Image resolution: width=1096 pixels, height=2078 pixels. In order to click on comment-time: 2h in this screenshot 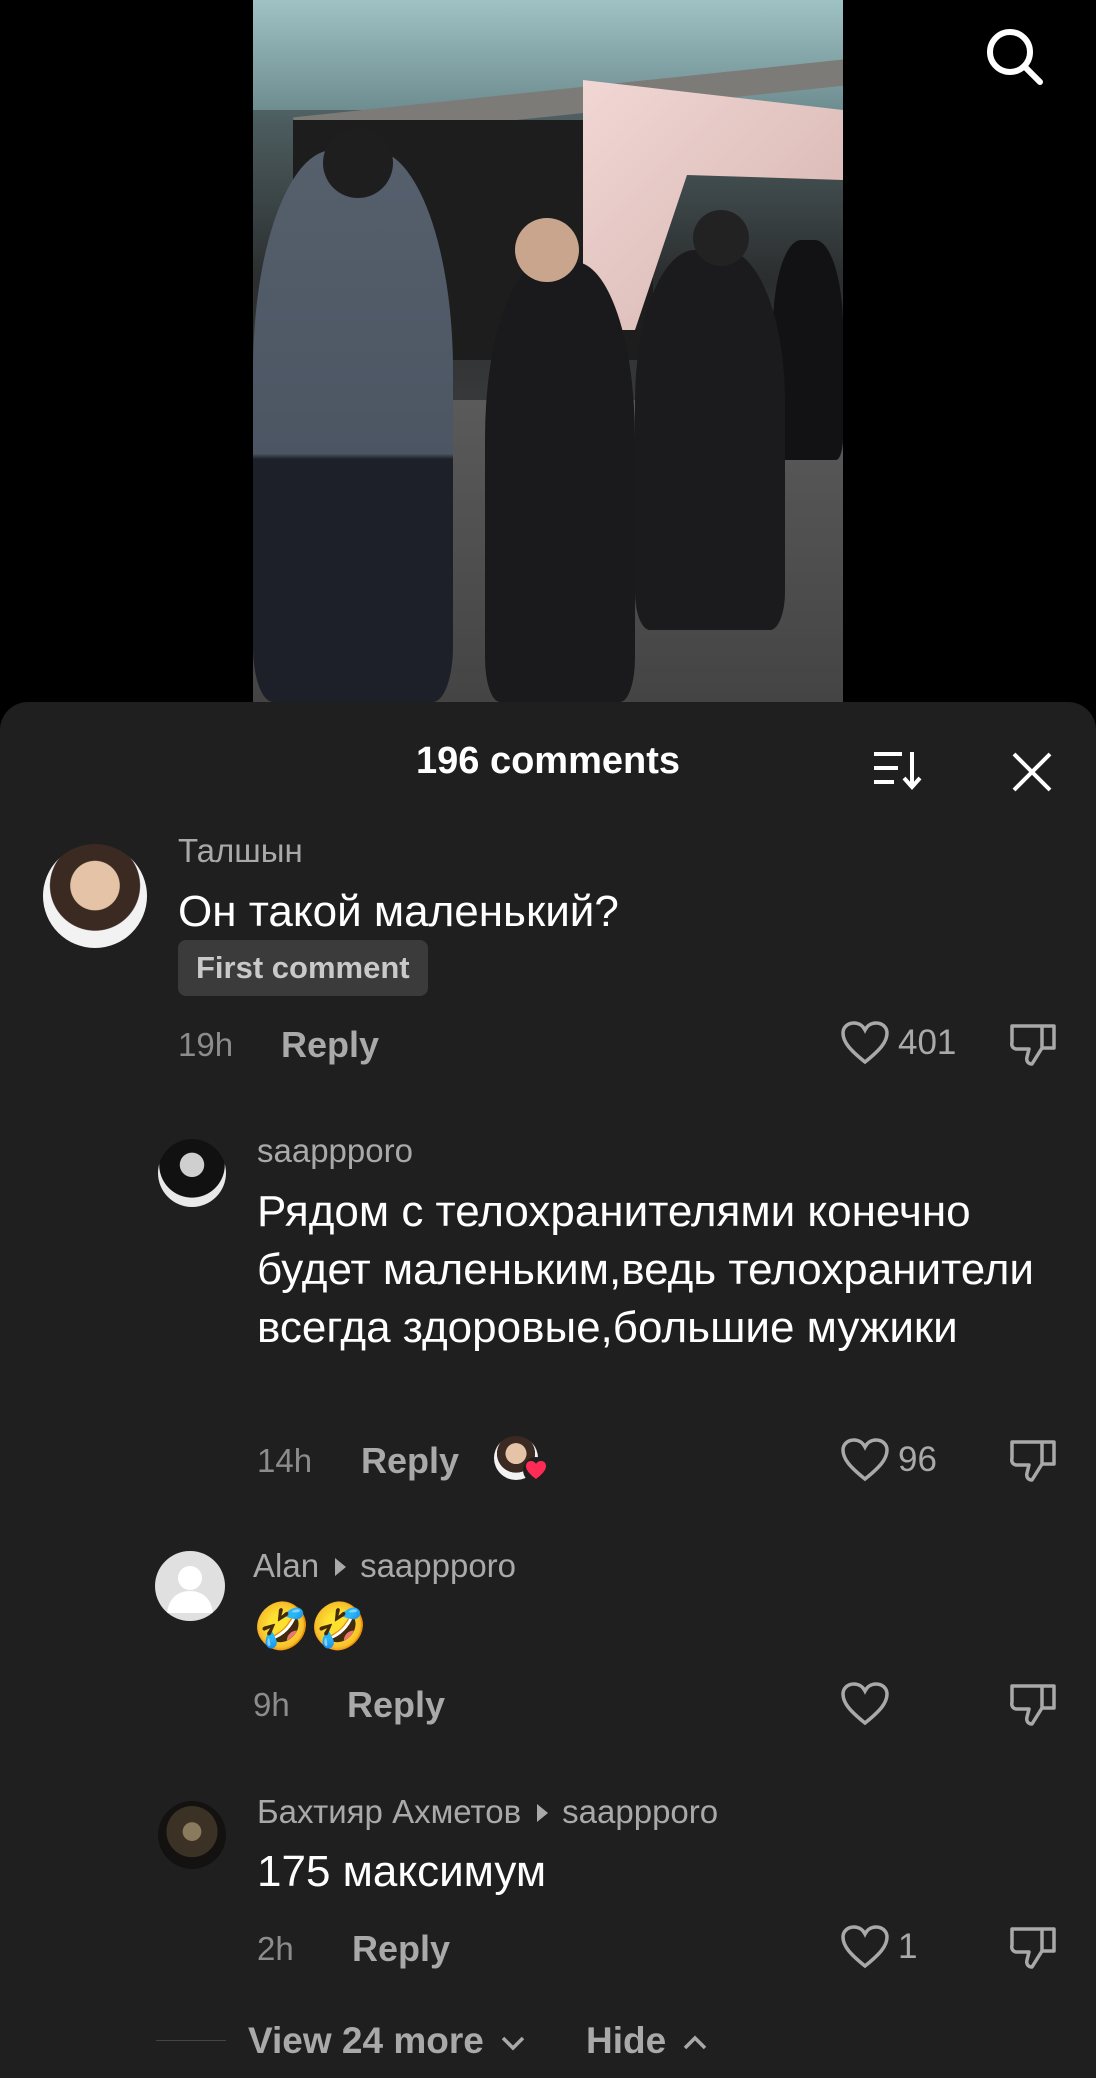, I will do `click(275, 1948)`.